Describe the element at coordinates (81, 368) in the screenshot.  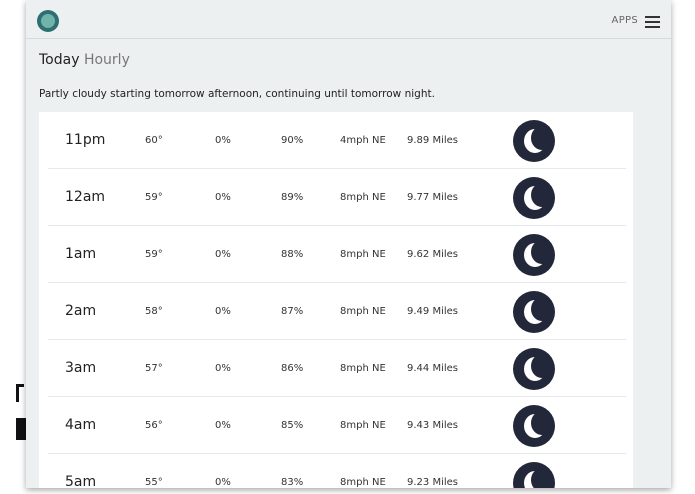
I see `hour-time: 3am` at that location.